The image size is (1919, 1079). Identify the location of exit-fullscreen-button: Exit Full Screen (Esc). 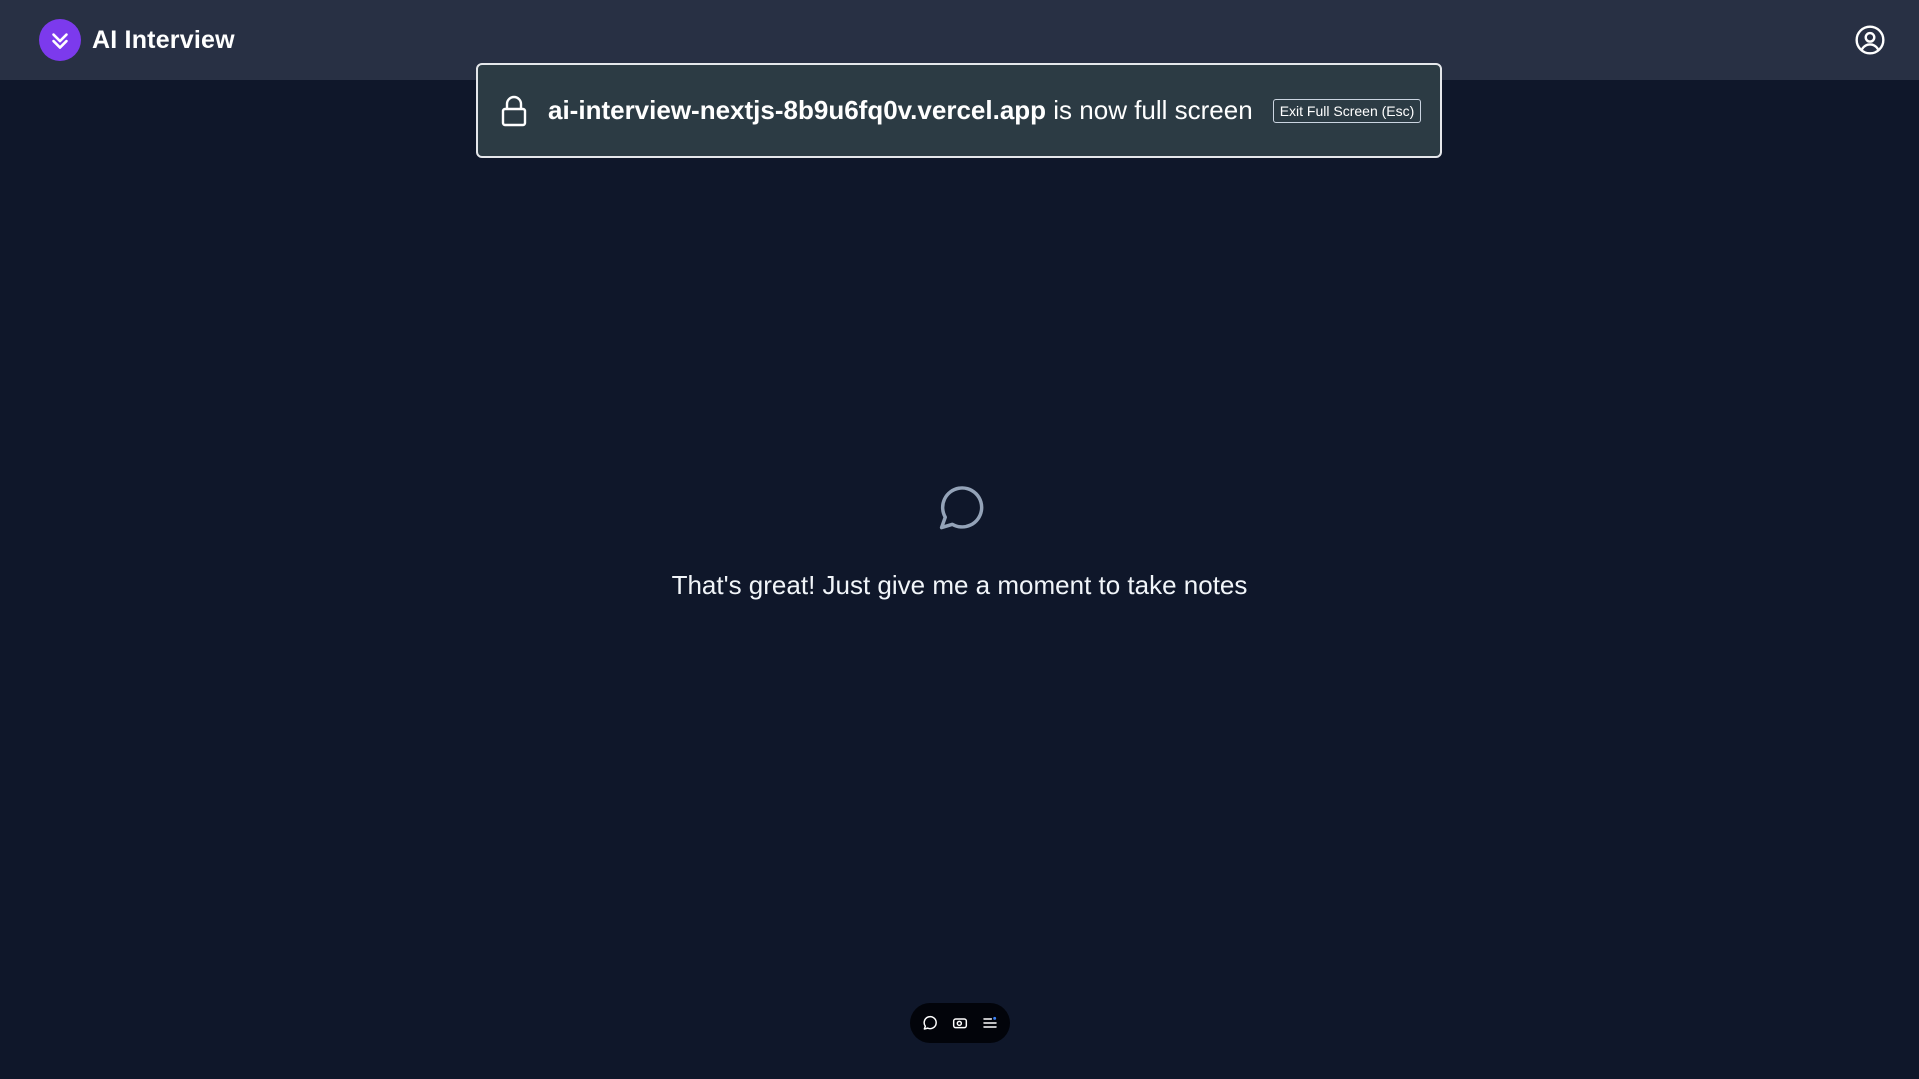
(1347, 110).